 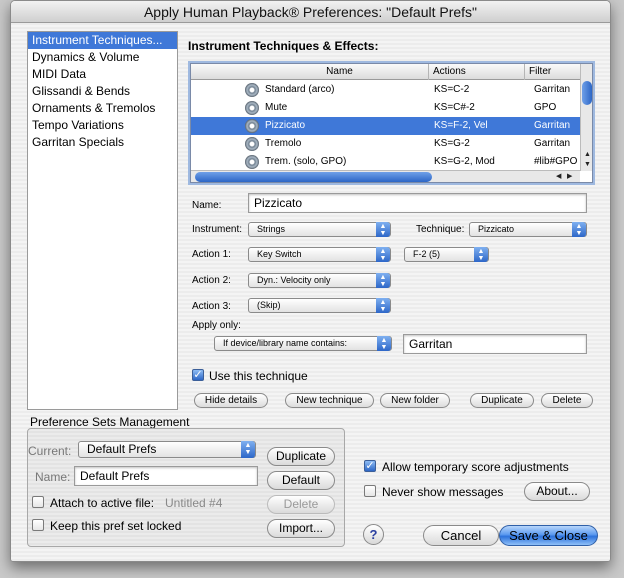 What do you see at coordinates (417, 203) in the screenshot?
I see `technique-name-field: Pizzicato` at bounding box center [417, 203].